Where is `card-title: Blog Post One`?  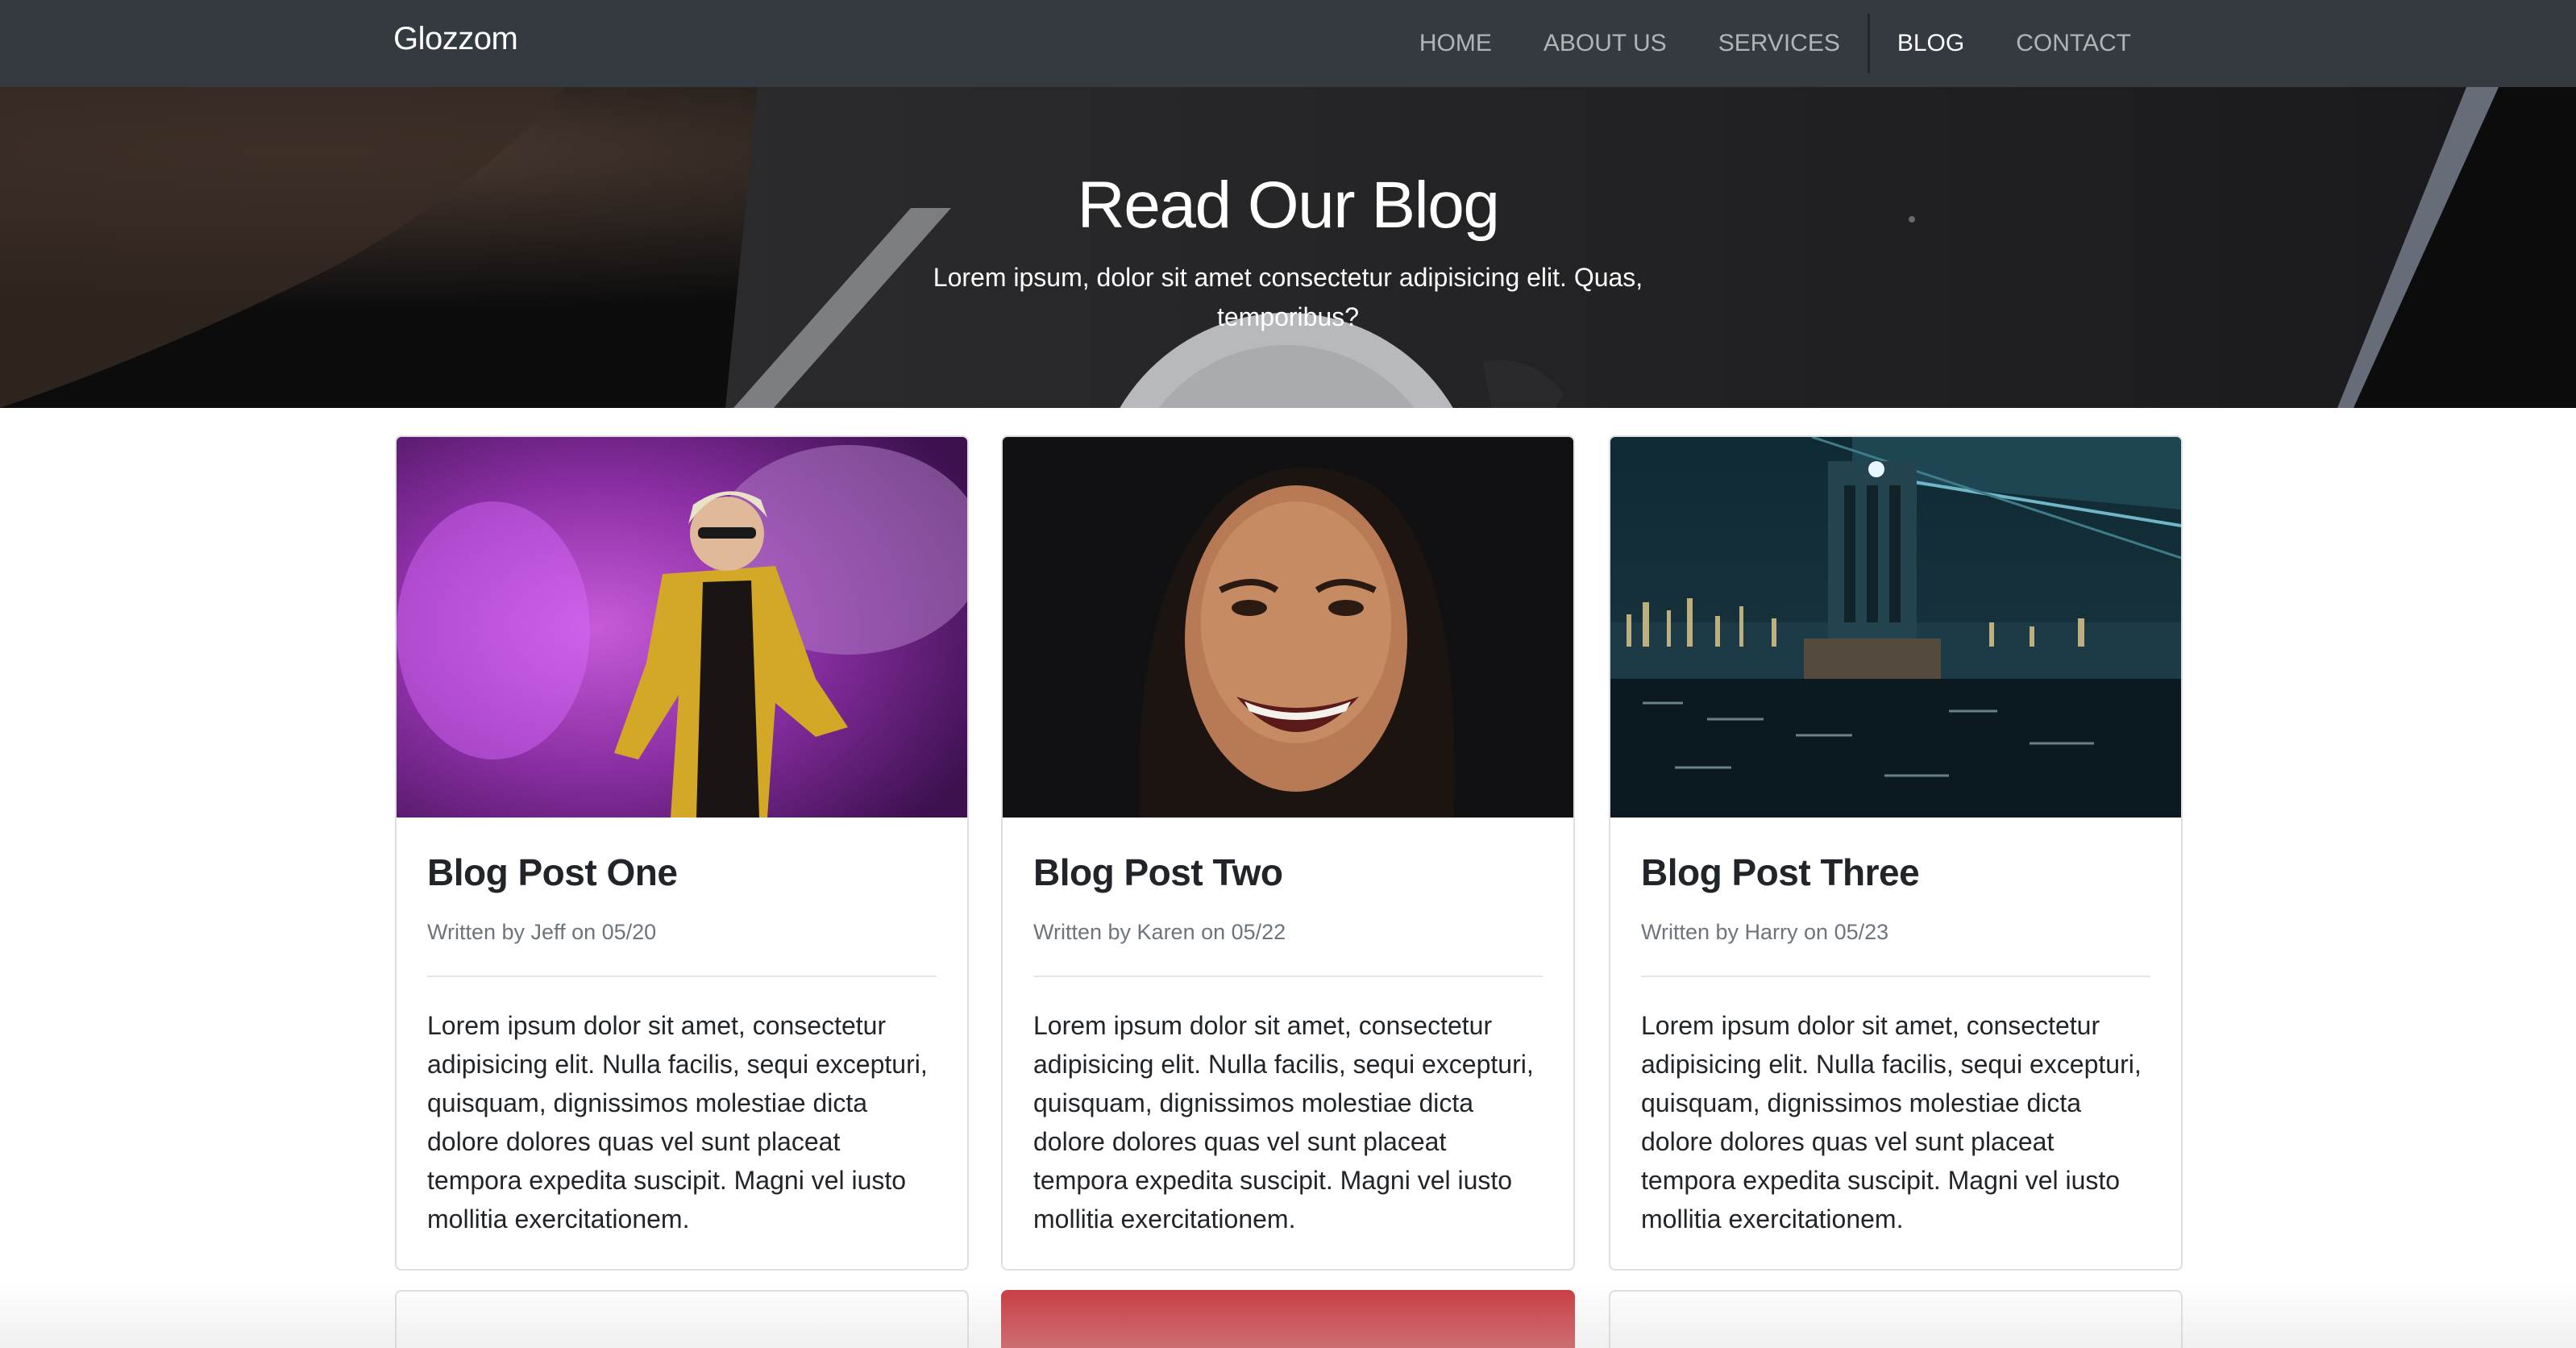 card-title: Blog Post One is located at coordinates (682, 872).